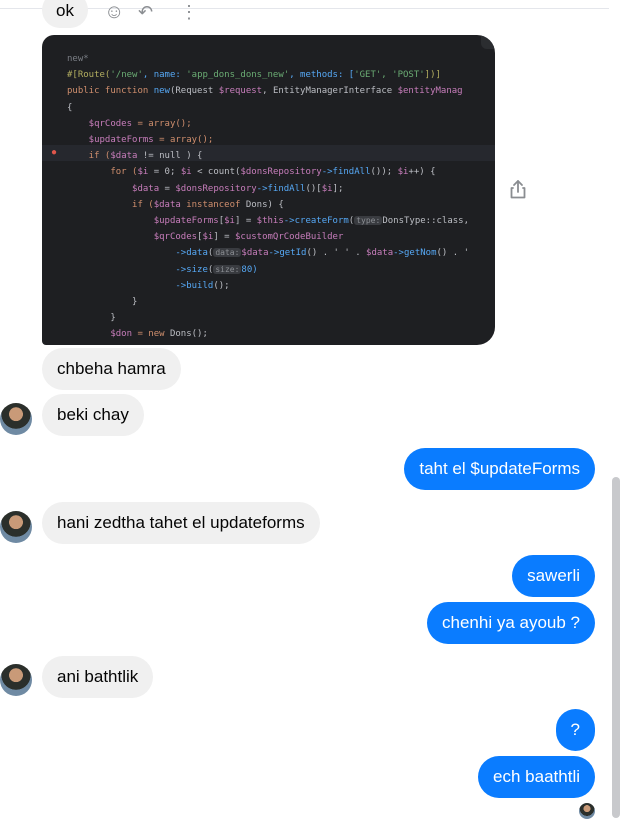  I want to click on code-token: new, so click(161, 91).